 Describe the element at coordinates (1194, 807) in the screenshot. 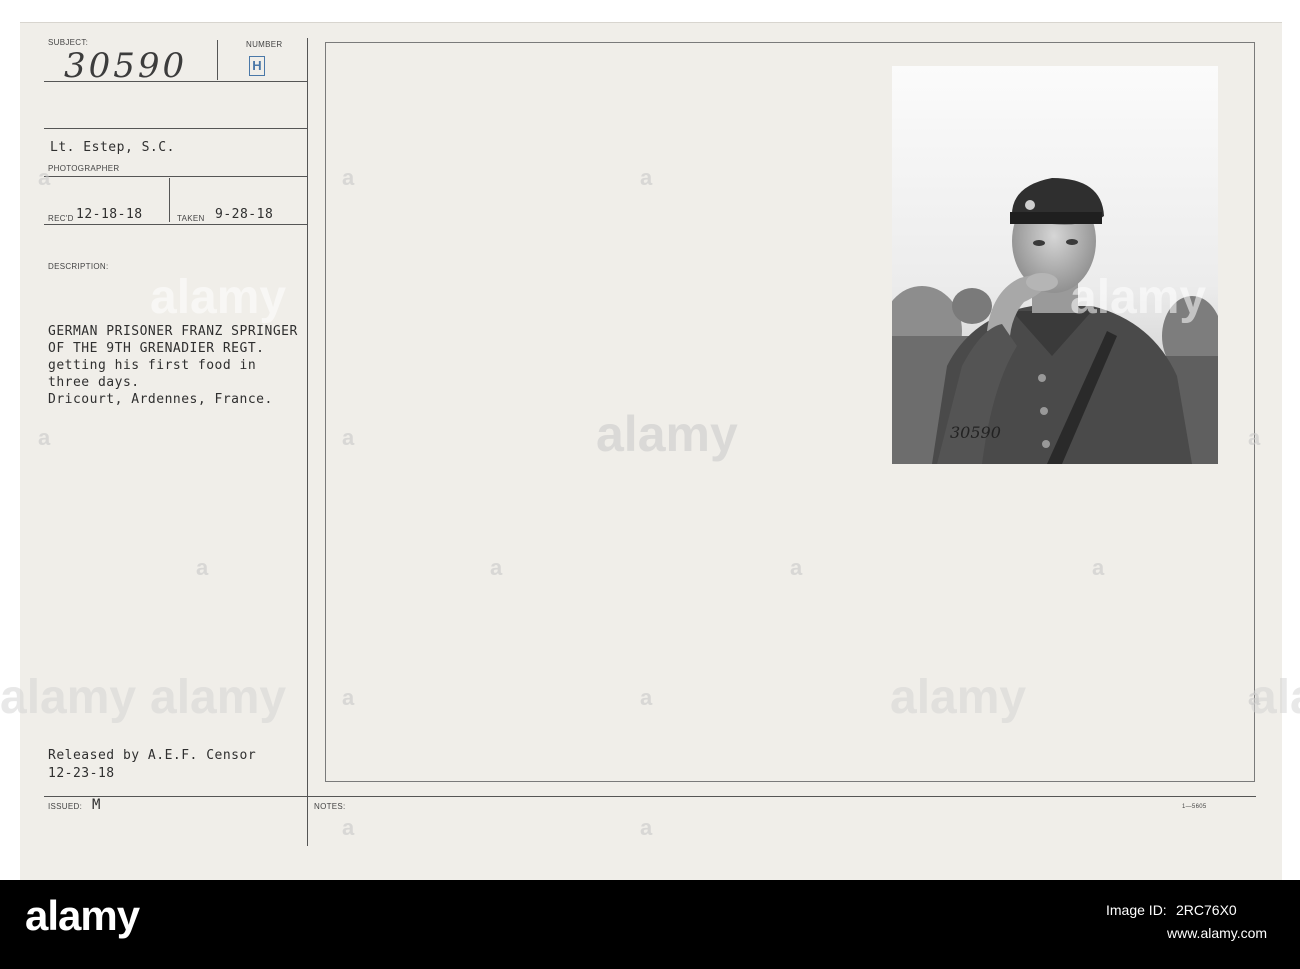

I see `form-number: 1—5605` at that location.